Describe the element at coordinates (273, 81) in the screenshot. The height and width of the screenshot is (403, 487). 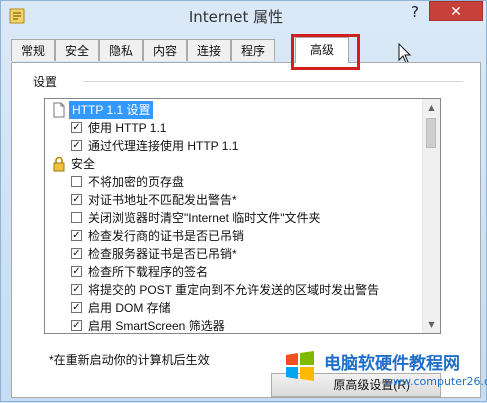
I see `group-divider` at that location.